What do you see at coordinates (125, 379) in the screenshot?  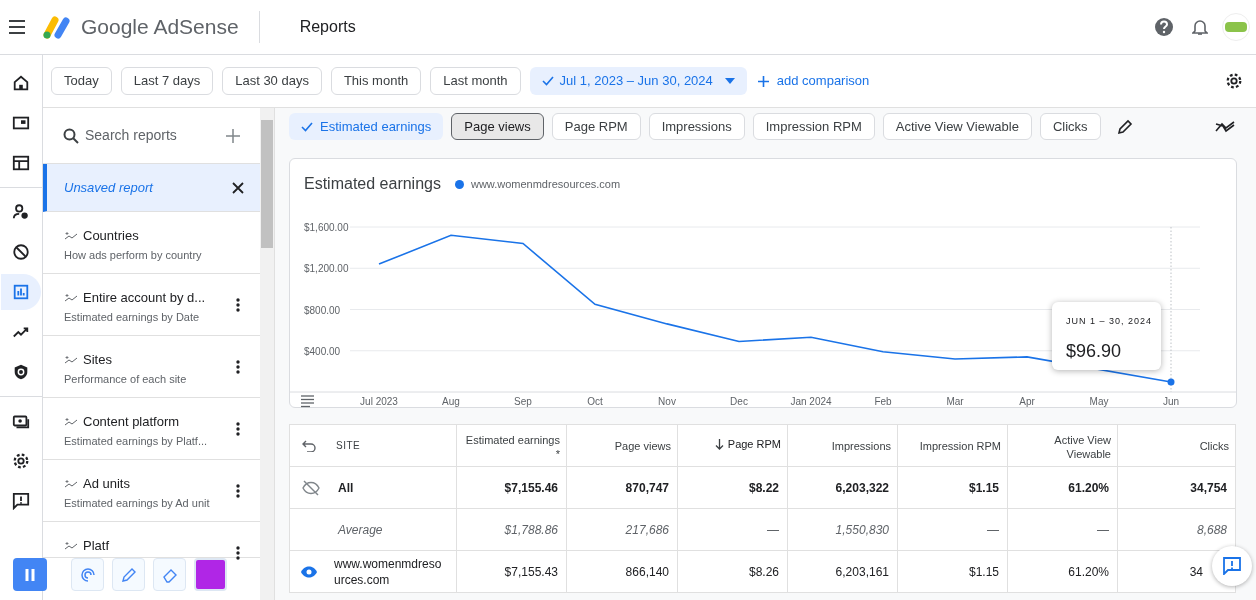 I see `report-description: Performance of each site` at bounding box center [125, 379].